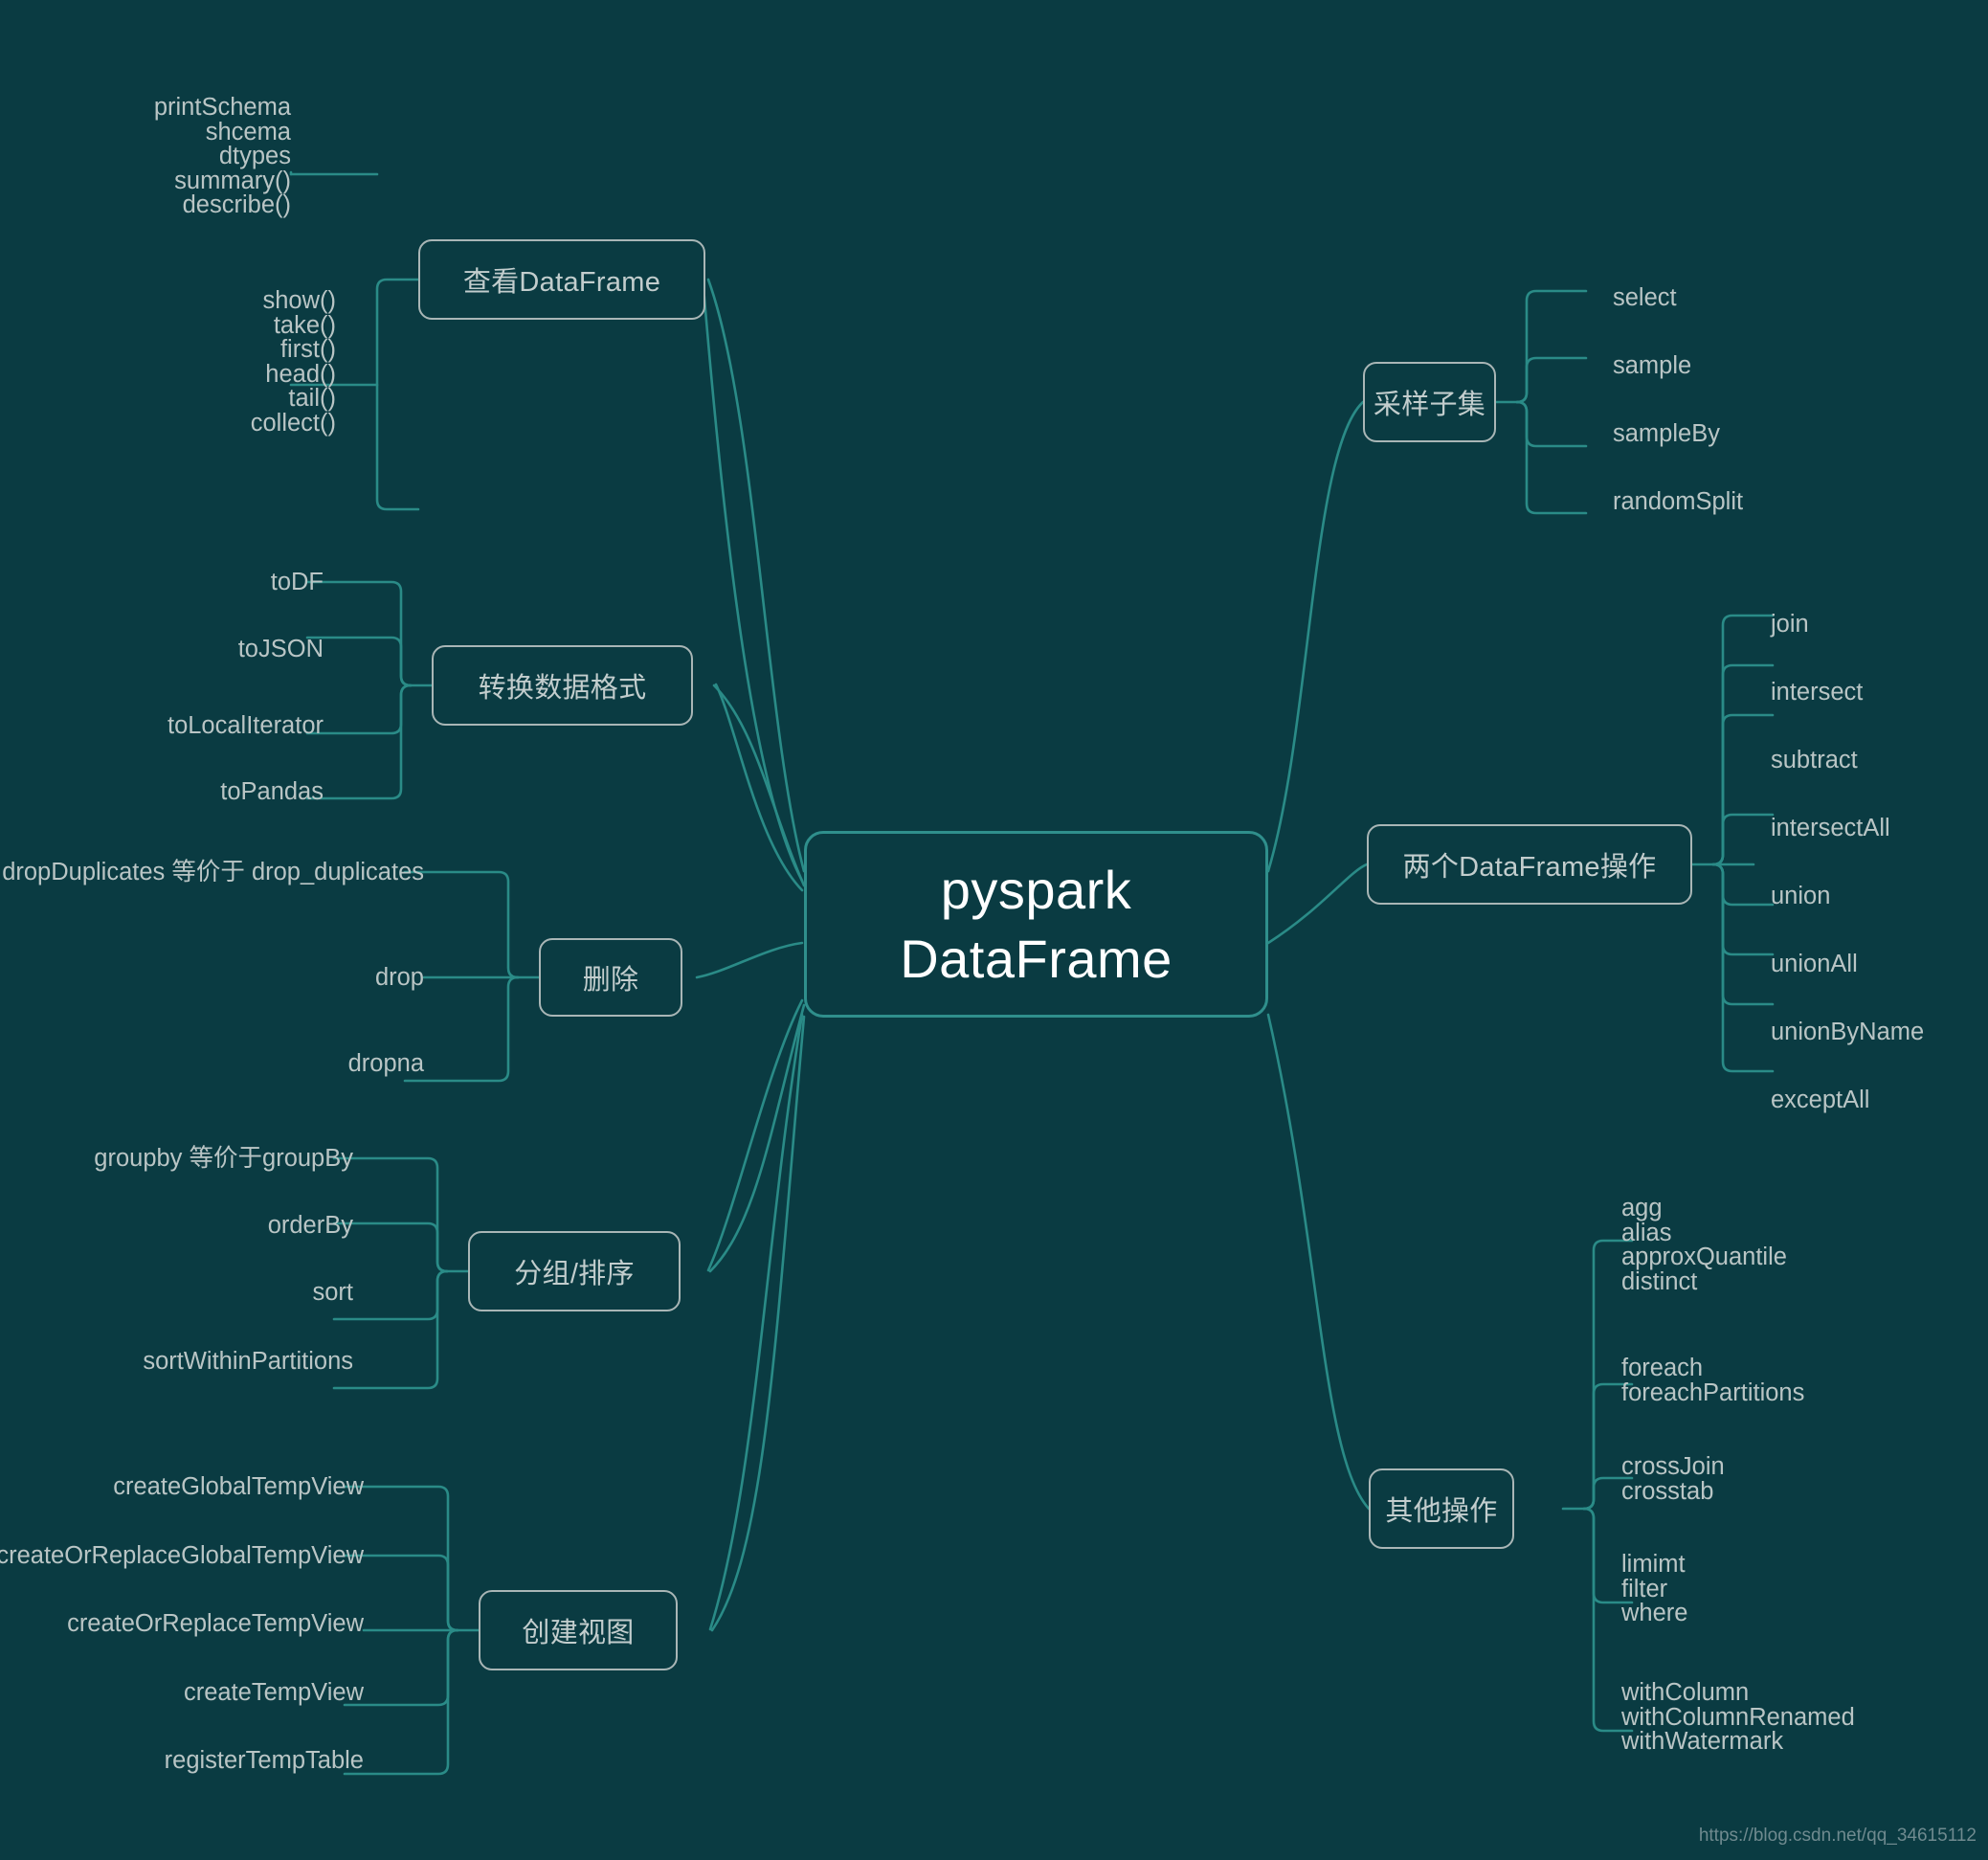  I want to click on branch-node-sample-subset: 采样子集, so click(1429, 402).